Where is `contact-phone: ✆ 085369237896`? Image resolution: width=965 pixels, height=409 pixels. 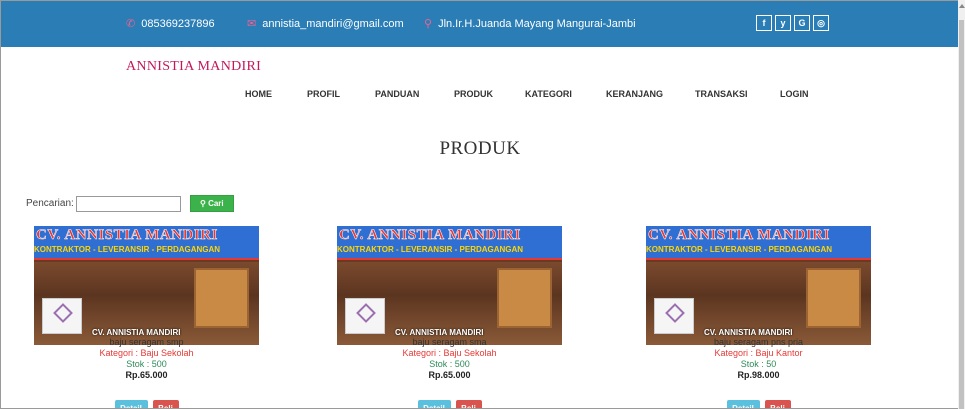 contact-phone: ✆ 085369237896 is located at coordinates (170, 24).